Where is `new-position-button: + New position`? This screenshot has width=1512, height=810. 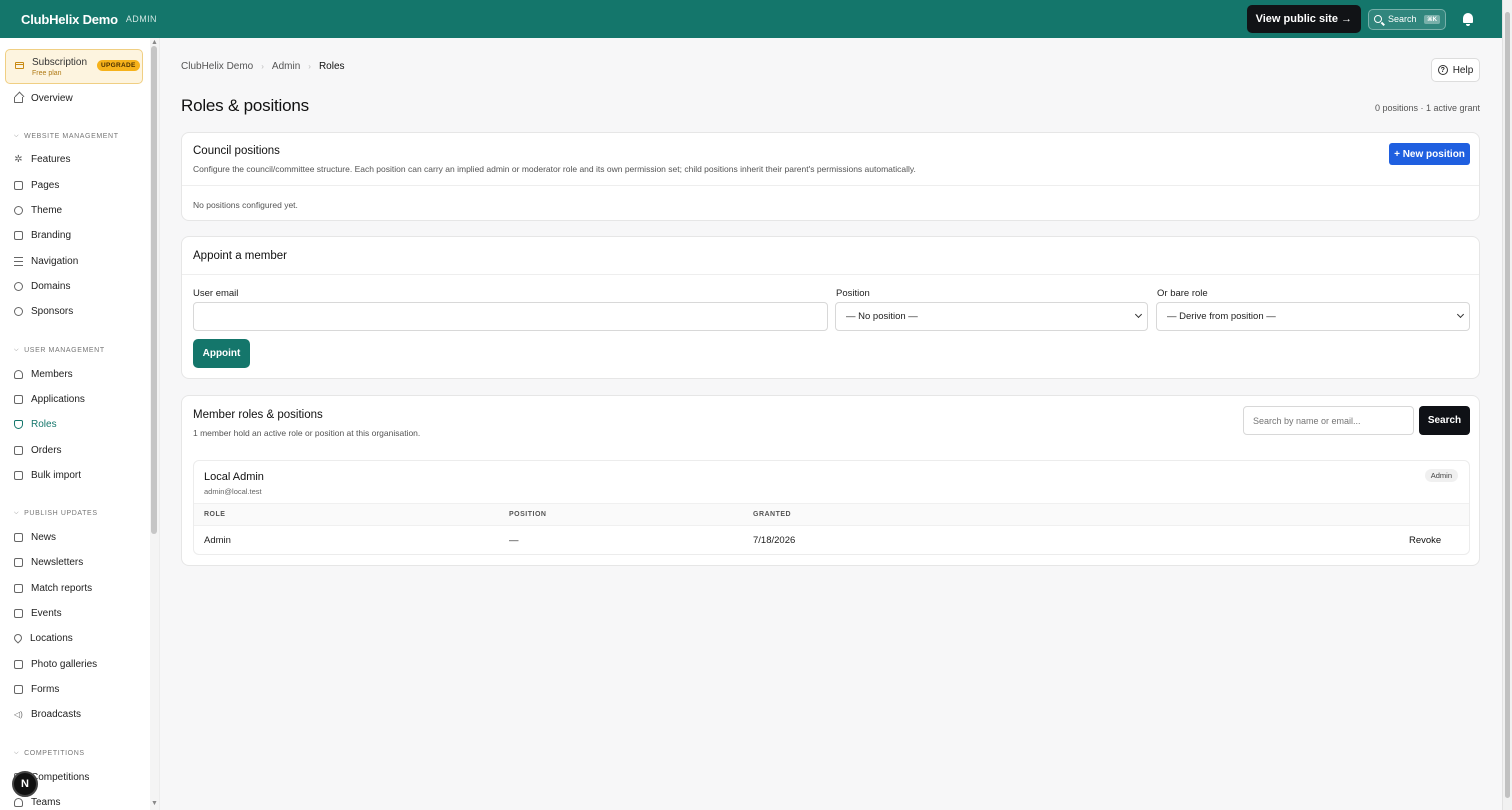 new-position-button: + New position is located at coordinates (1429, 154).